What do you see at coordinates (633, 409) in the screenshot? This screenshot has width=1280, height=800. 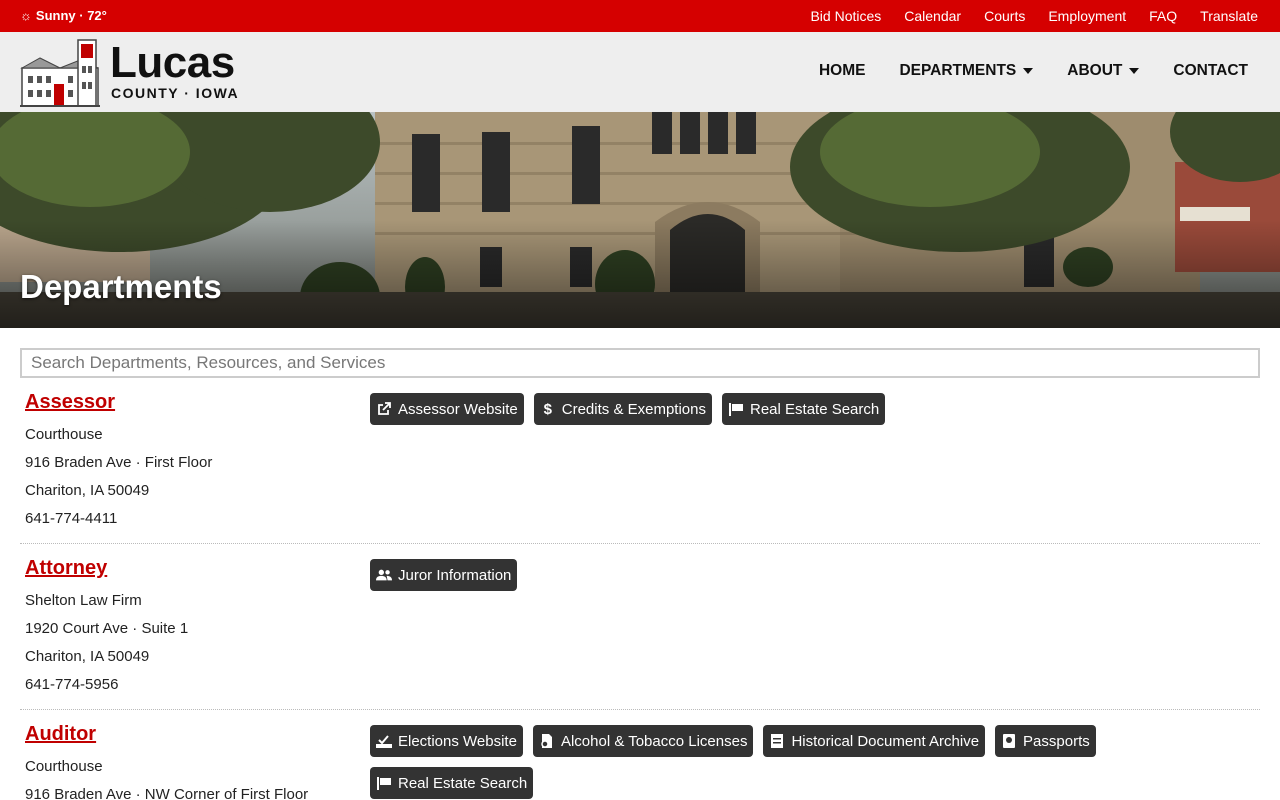 I see `button-label: Credits & Exemptions` at bounding box center [633, 409].